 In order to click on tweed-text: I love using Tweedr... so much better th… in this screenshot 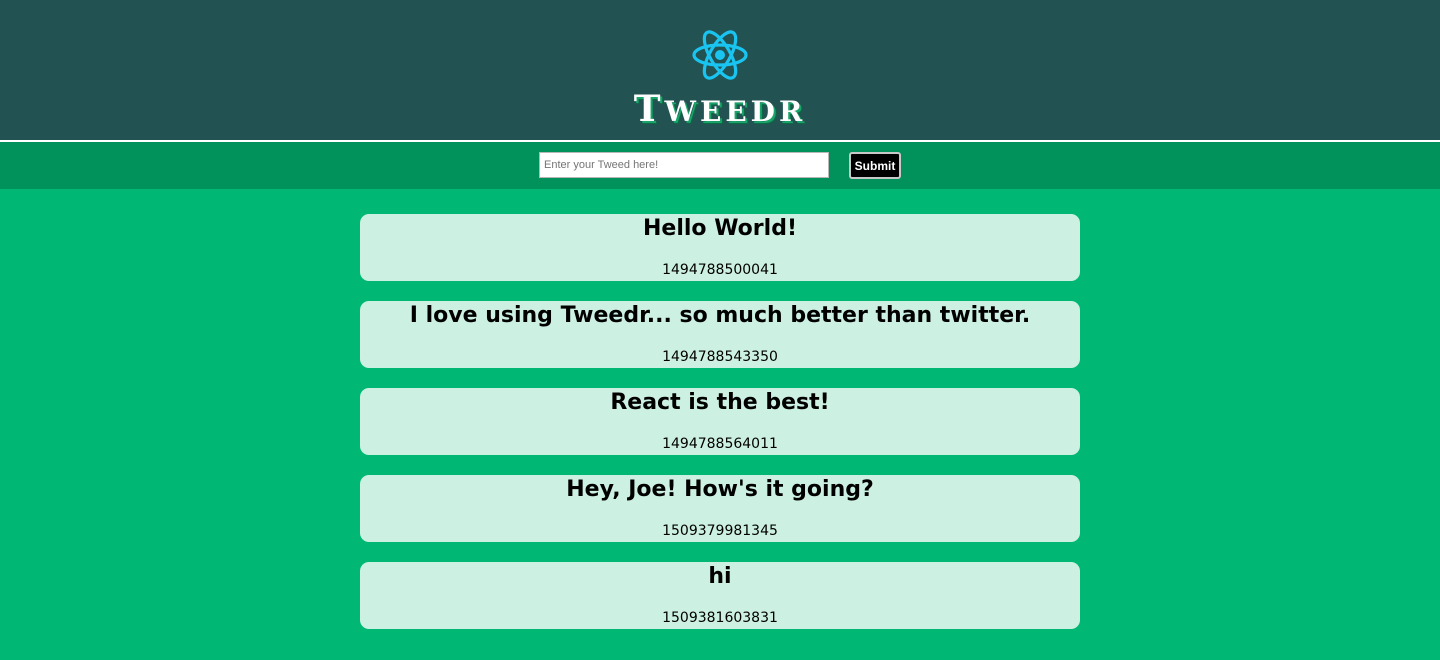, I will do `click(720, 315)`.